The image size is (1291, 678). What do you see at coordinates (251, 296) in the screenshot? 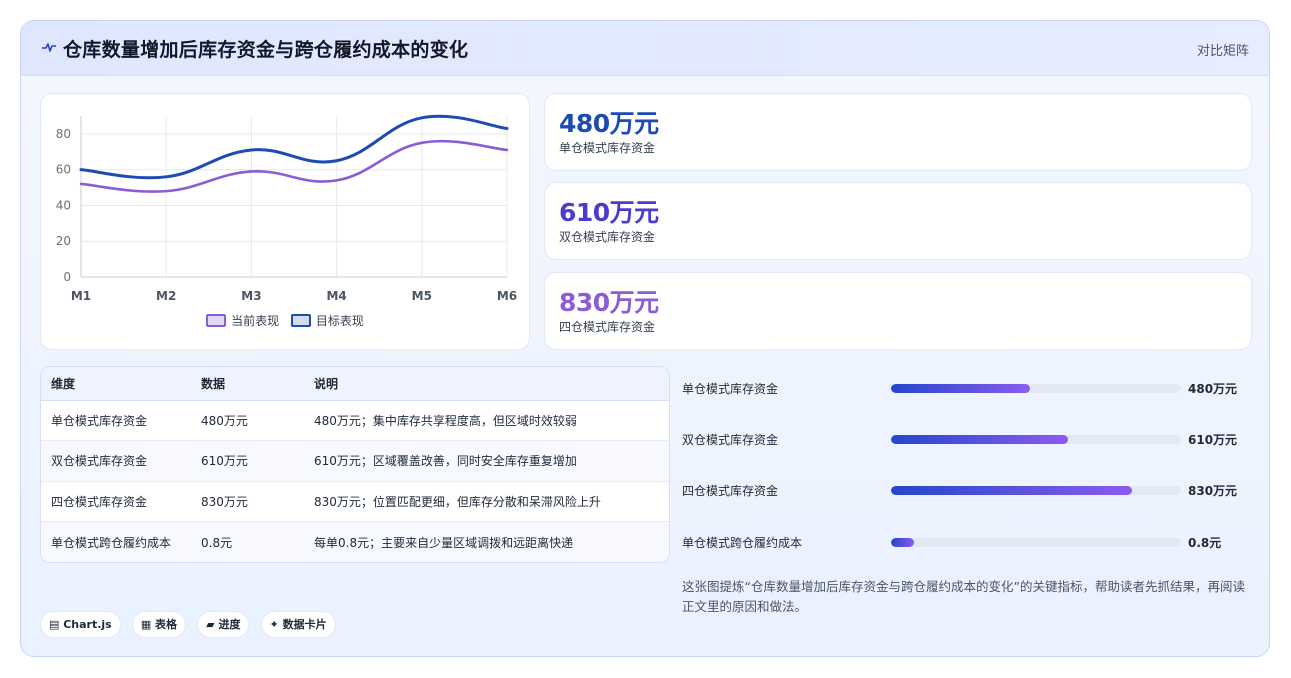
I see `x-tick-label: M3` at bounding box center [251, 296].